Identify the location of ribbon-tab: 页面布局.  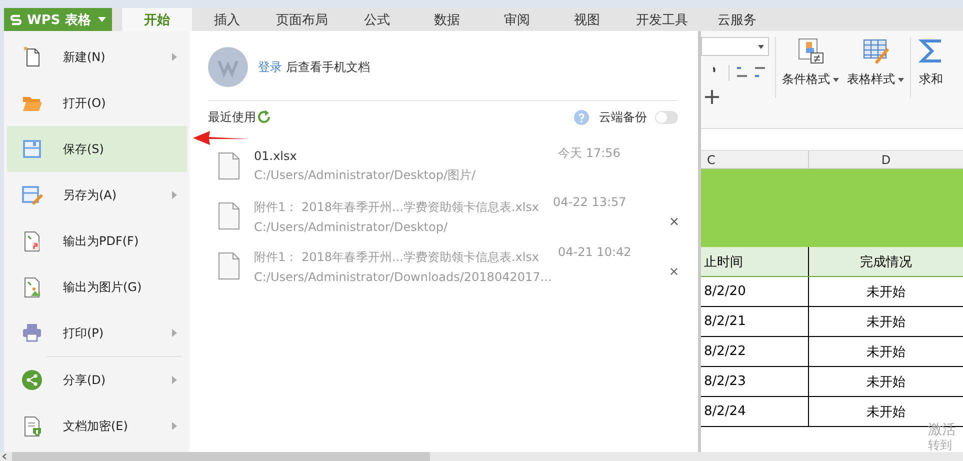
(302, 19).